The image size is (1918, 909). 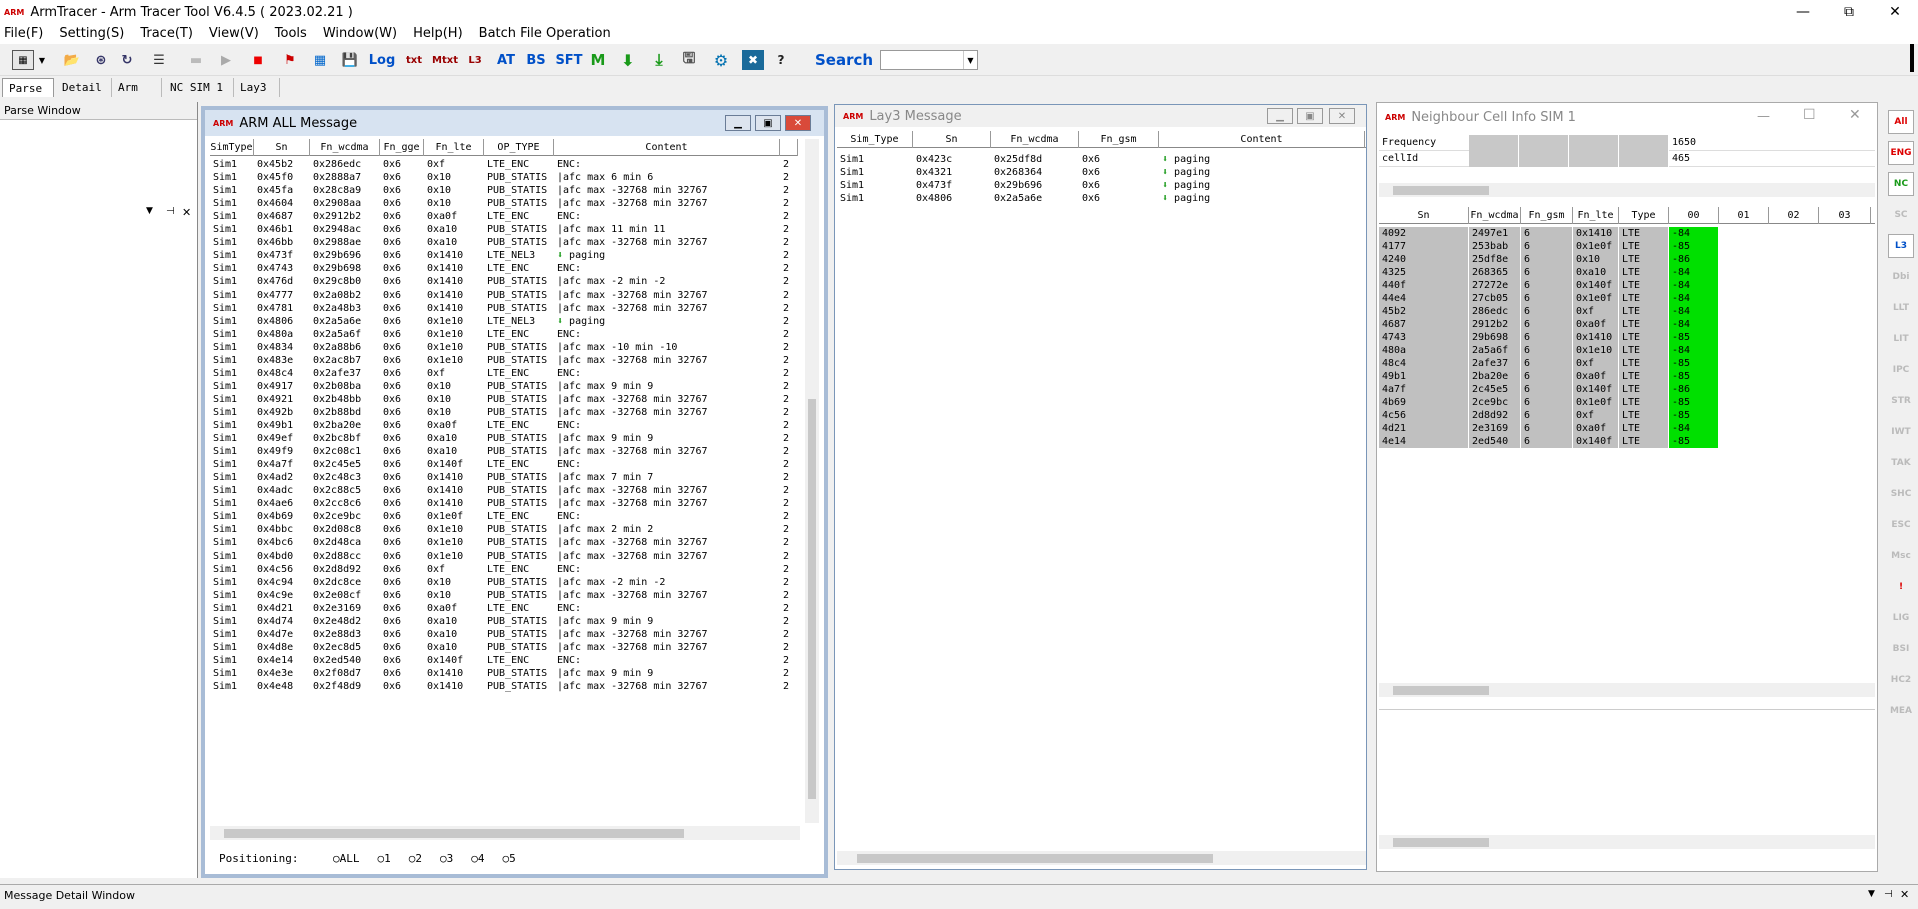 What do you see at coordinates (414, 60) in the screenshot?
I see `txt-button: txt` at bounding box center [414, 60].